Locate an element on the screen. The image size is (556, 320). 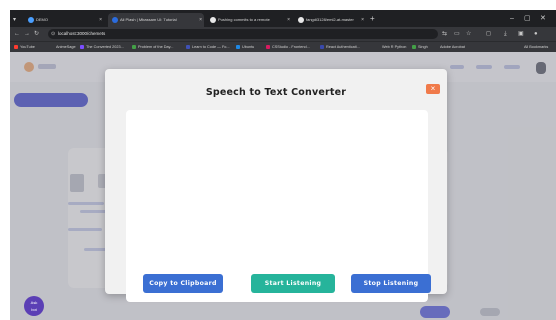
start-listening-button: Start Listening is located at coordinates (293, 283).